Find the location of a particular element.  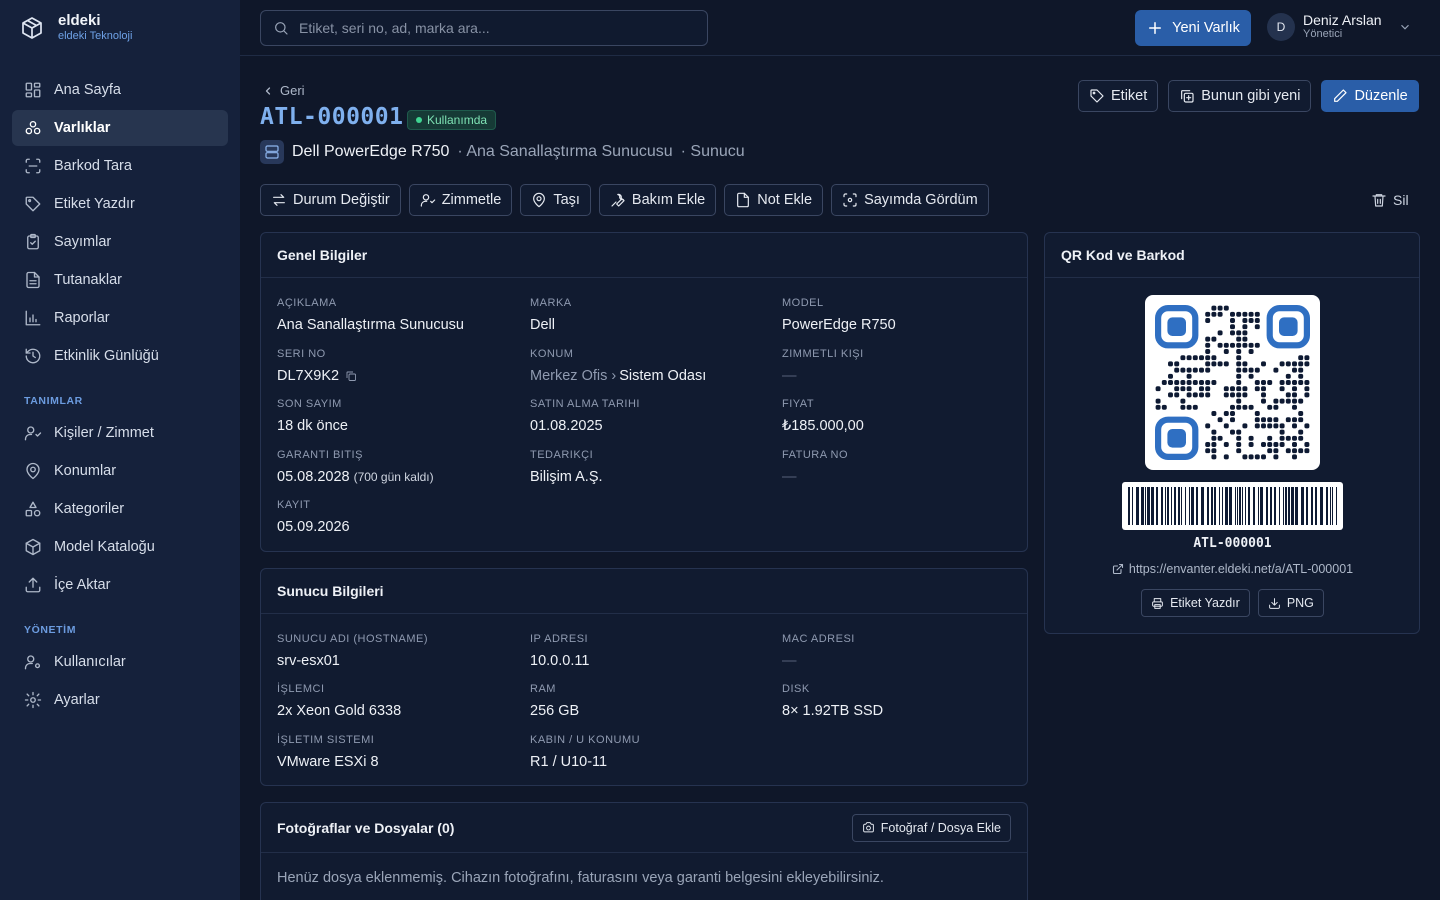

download-png-button: PNG is located at coordinates (1290, 603).